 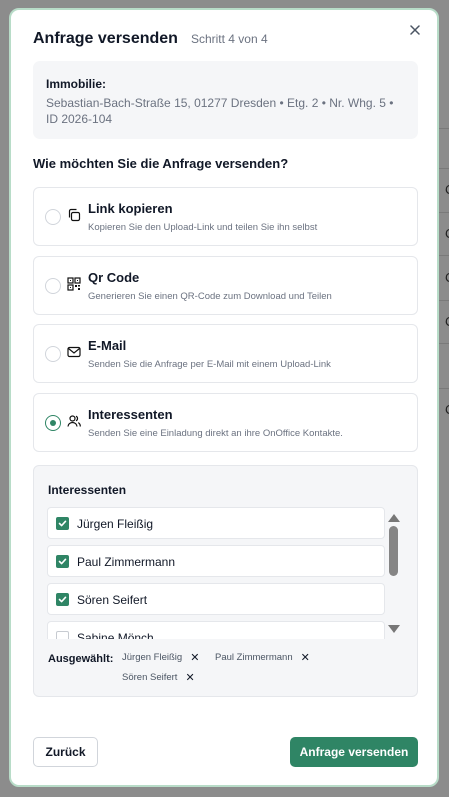 I want to click on chip-label: Sören Seifert, so click(x=150, y=677).